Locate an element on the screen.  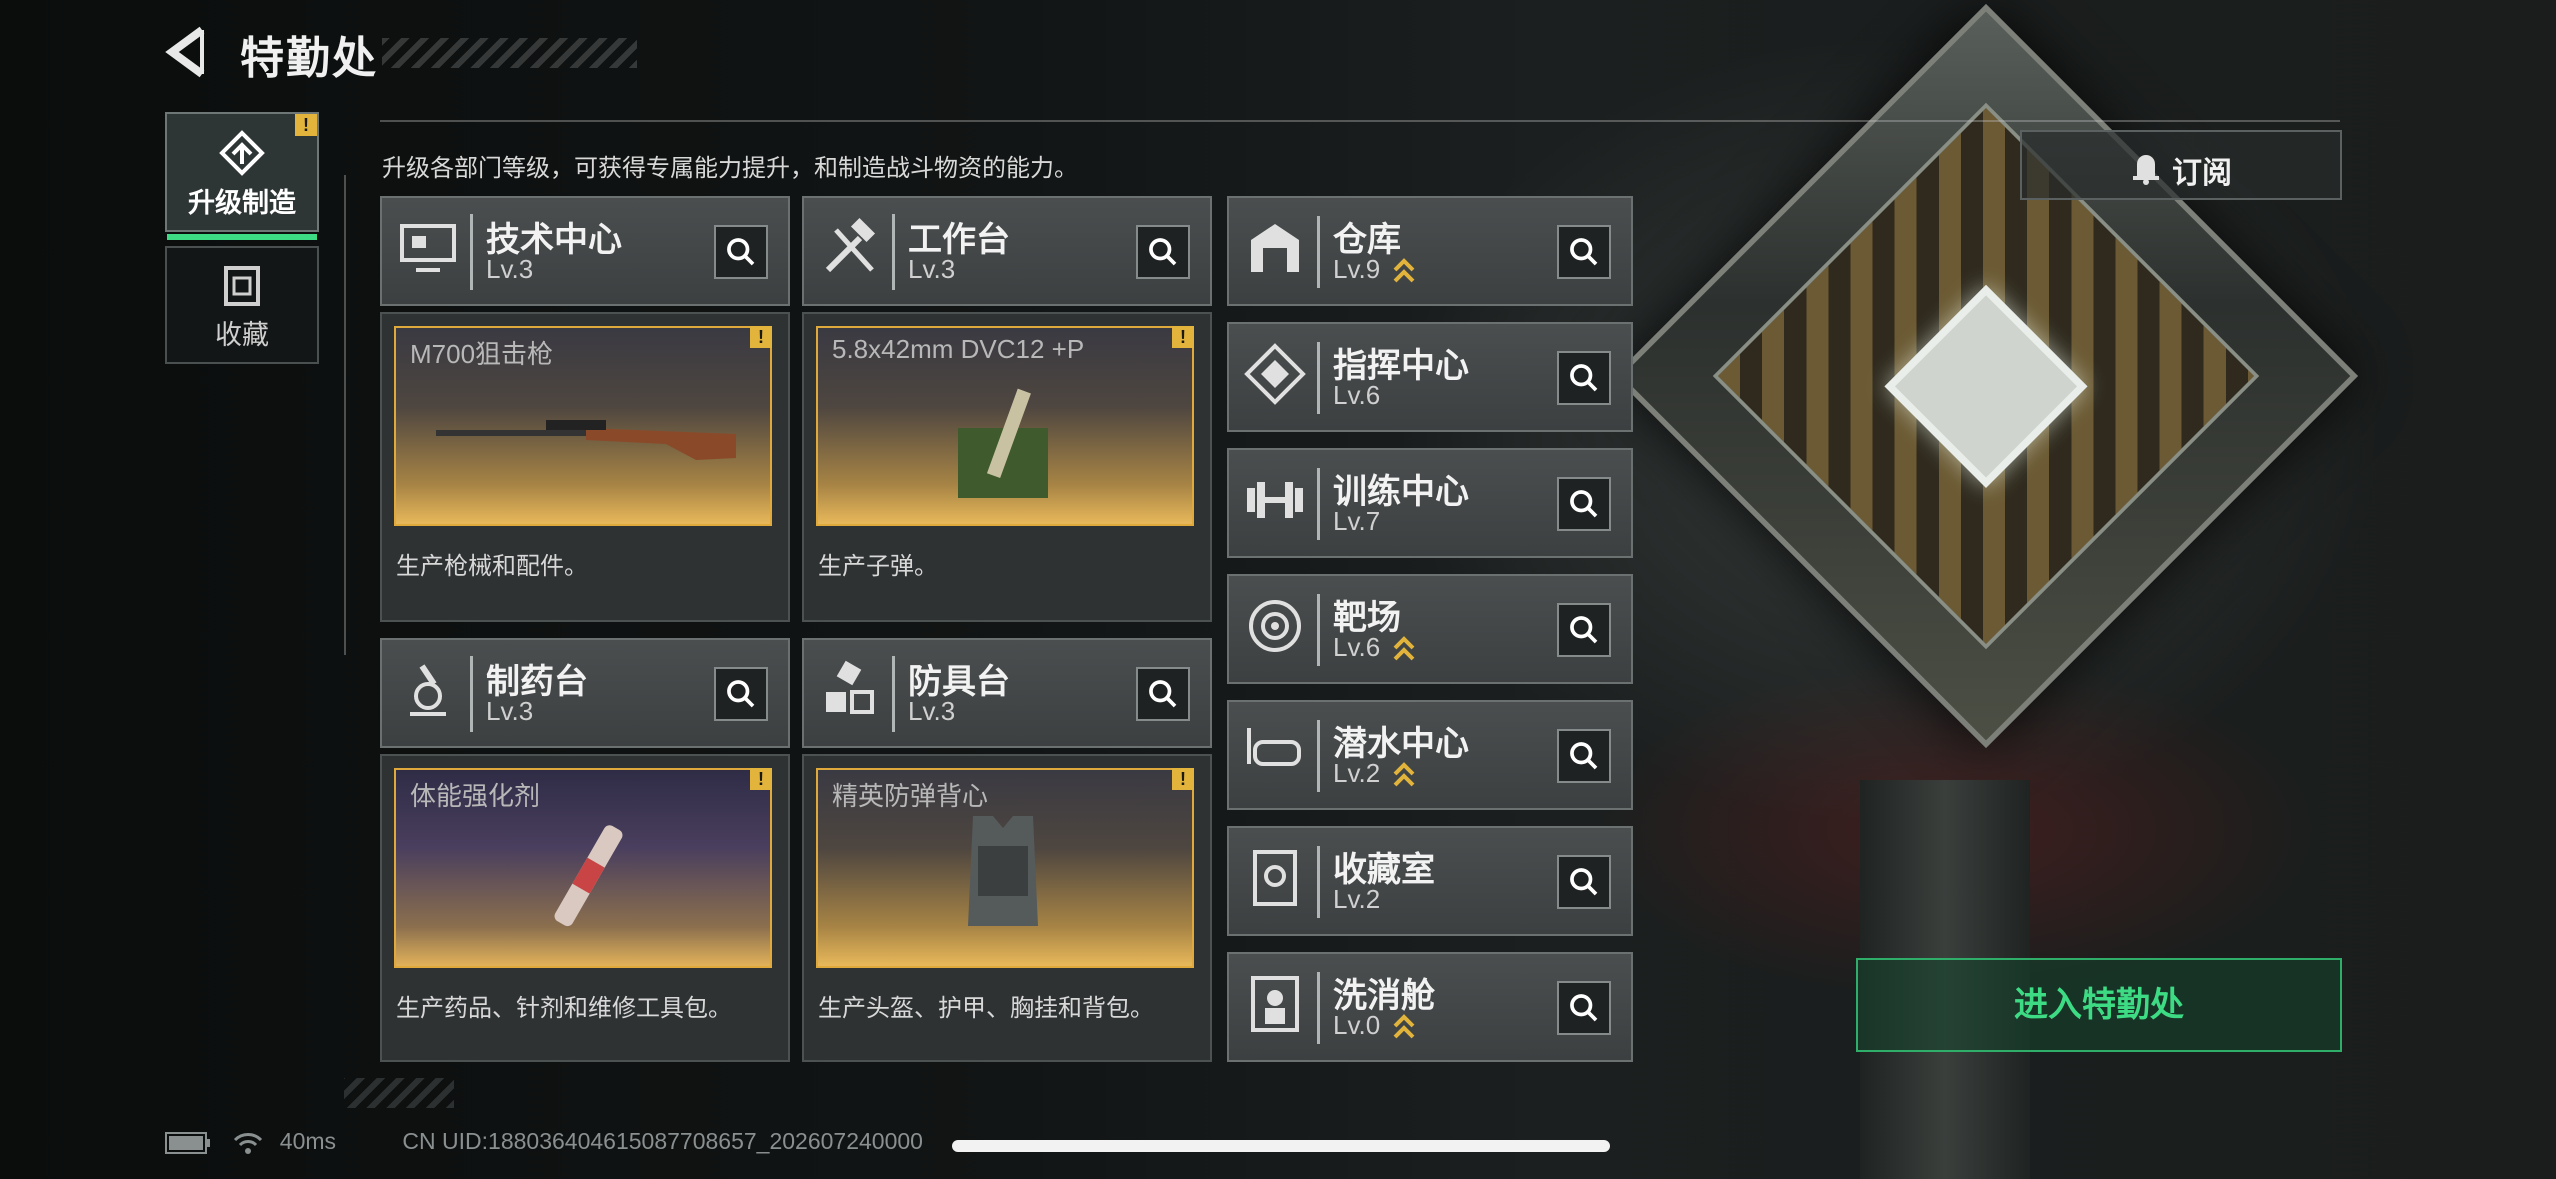
decon-icon is located at coordinates (1275, 1004).